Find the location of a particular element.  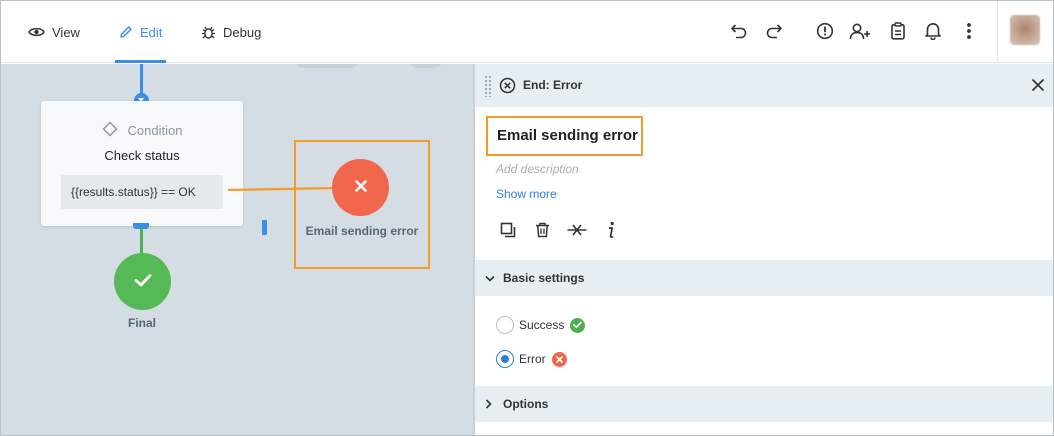

user-menu is located at coordinates (1025, 32).